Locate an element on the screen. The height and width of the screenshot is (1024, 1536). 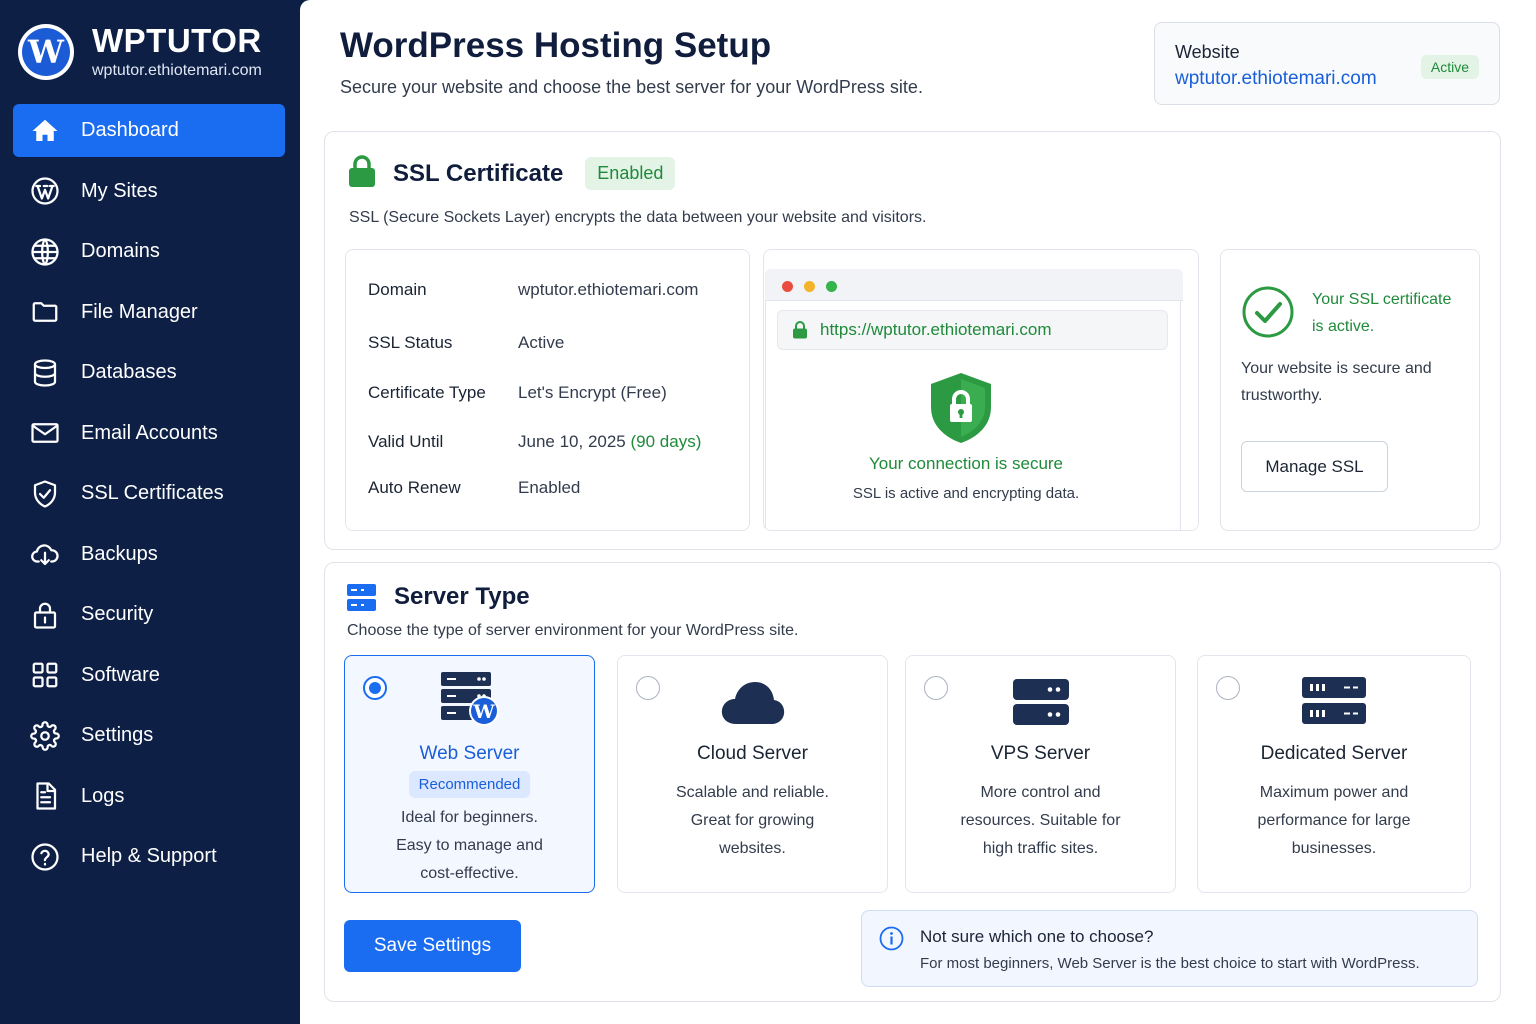
detail-value: June 10, 2025 (90 days) is located at coordinates (609, 442).